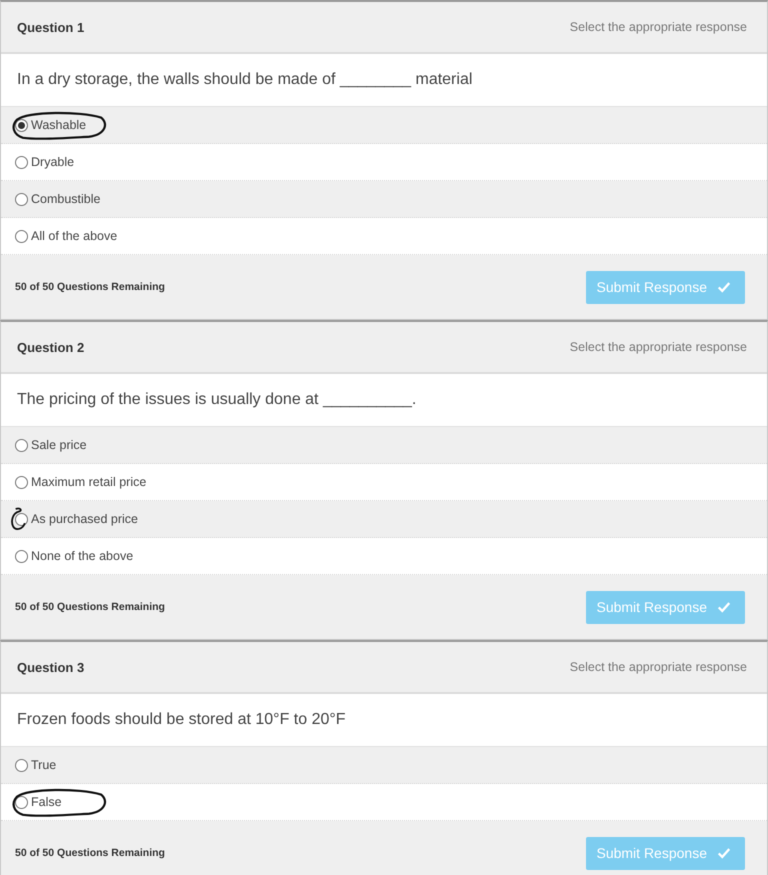  What do you see at coordinates (52, 162) in the screenshot?
I see `option-label: Dryable` at bounding box center [52, 162].